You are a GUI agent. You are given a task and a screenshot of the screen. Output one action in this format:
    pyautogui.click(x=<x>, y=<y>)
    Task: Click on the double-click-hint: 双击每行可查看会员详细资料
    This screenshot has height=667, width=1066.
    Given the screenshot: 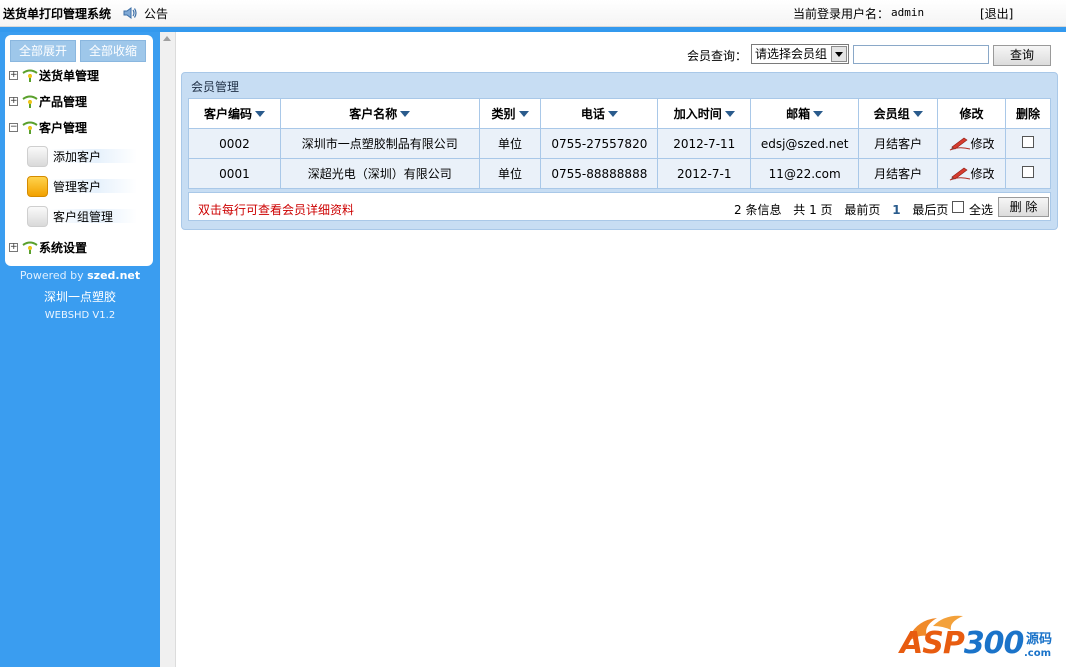 What is the action you would take?
    pyautogui.click(x=276, y=210)
    